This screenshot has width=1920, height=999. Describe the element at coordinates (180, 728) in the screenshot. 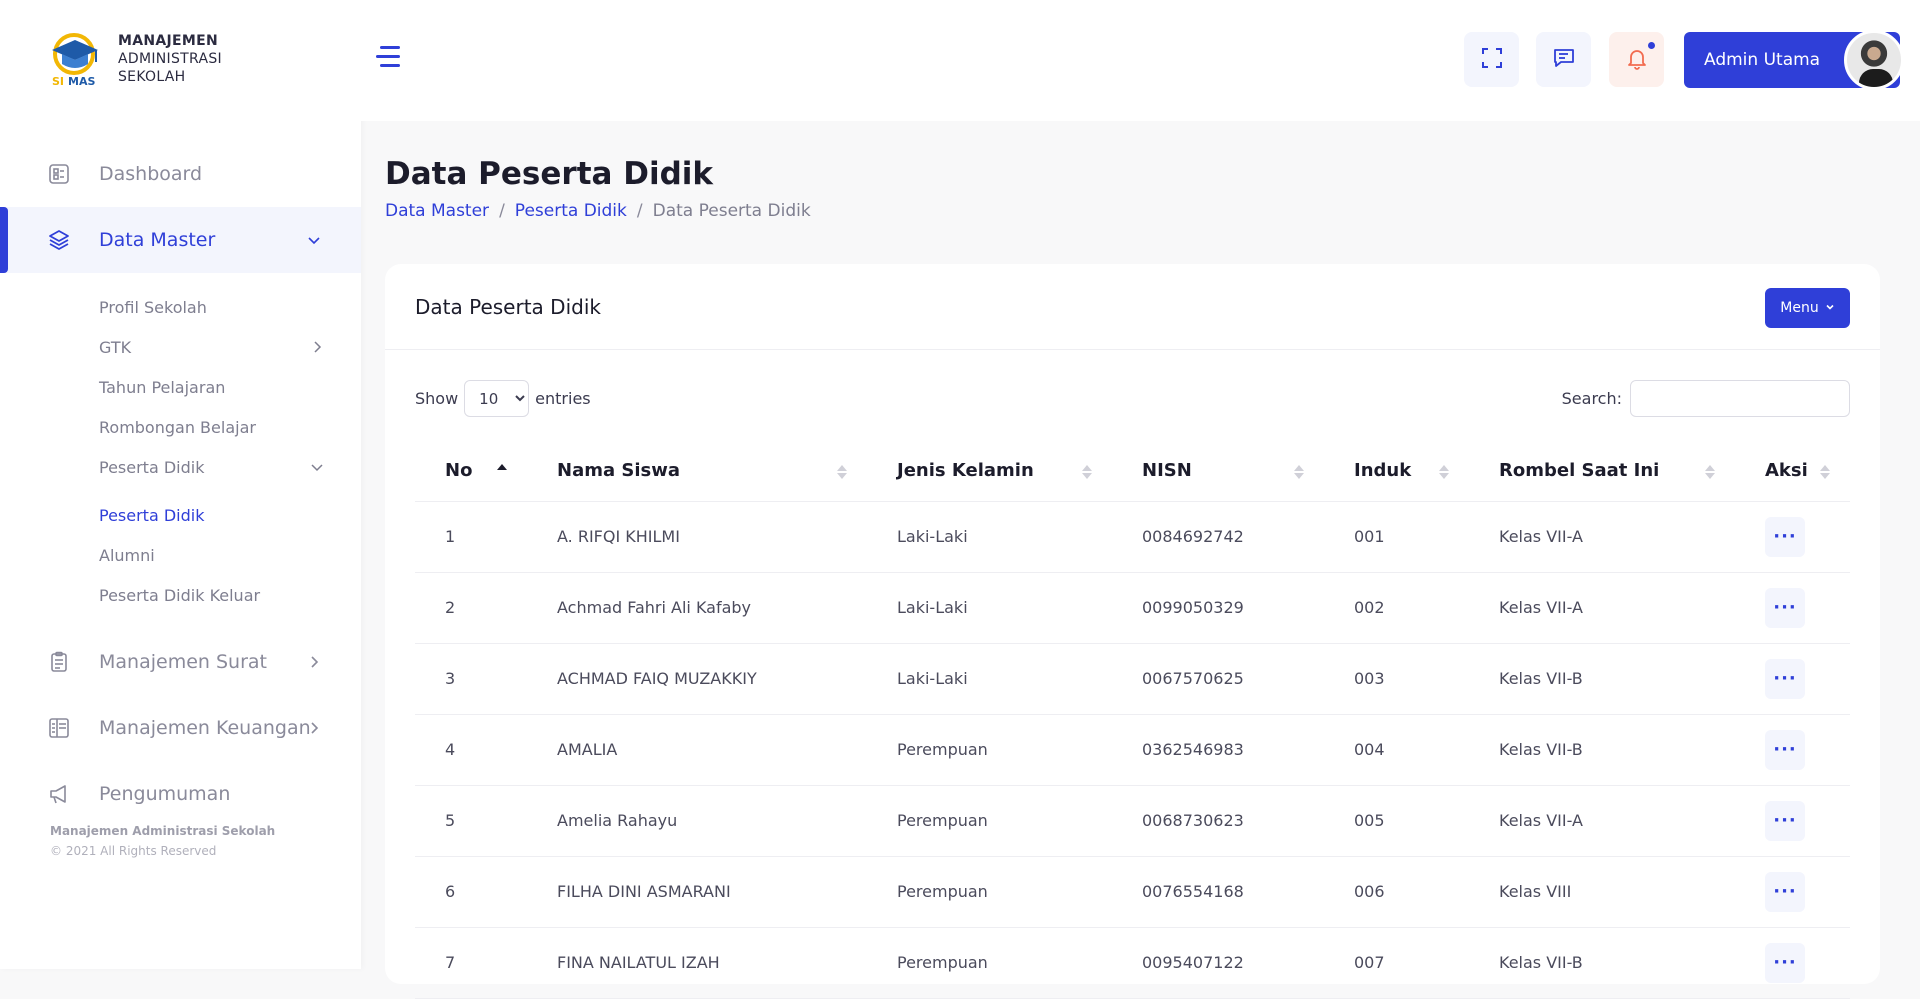

I see `sidebar-item-manajemen-keuangan: Manajemen Keuangan` at that location.